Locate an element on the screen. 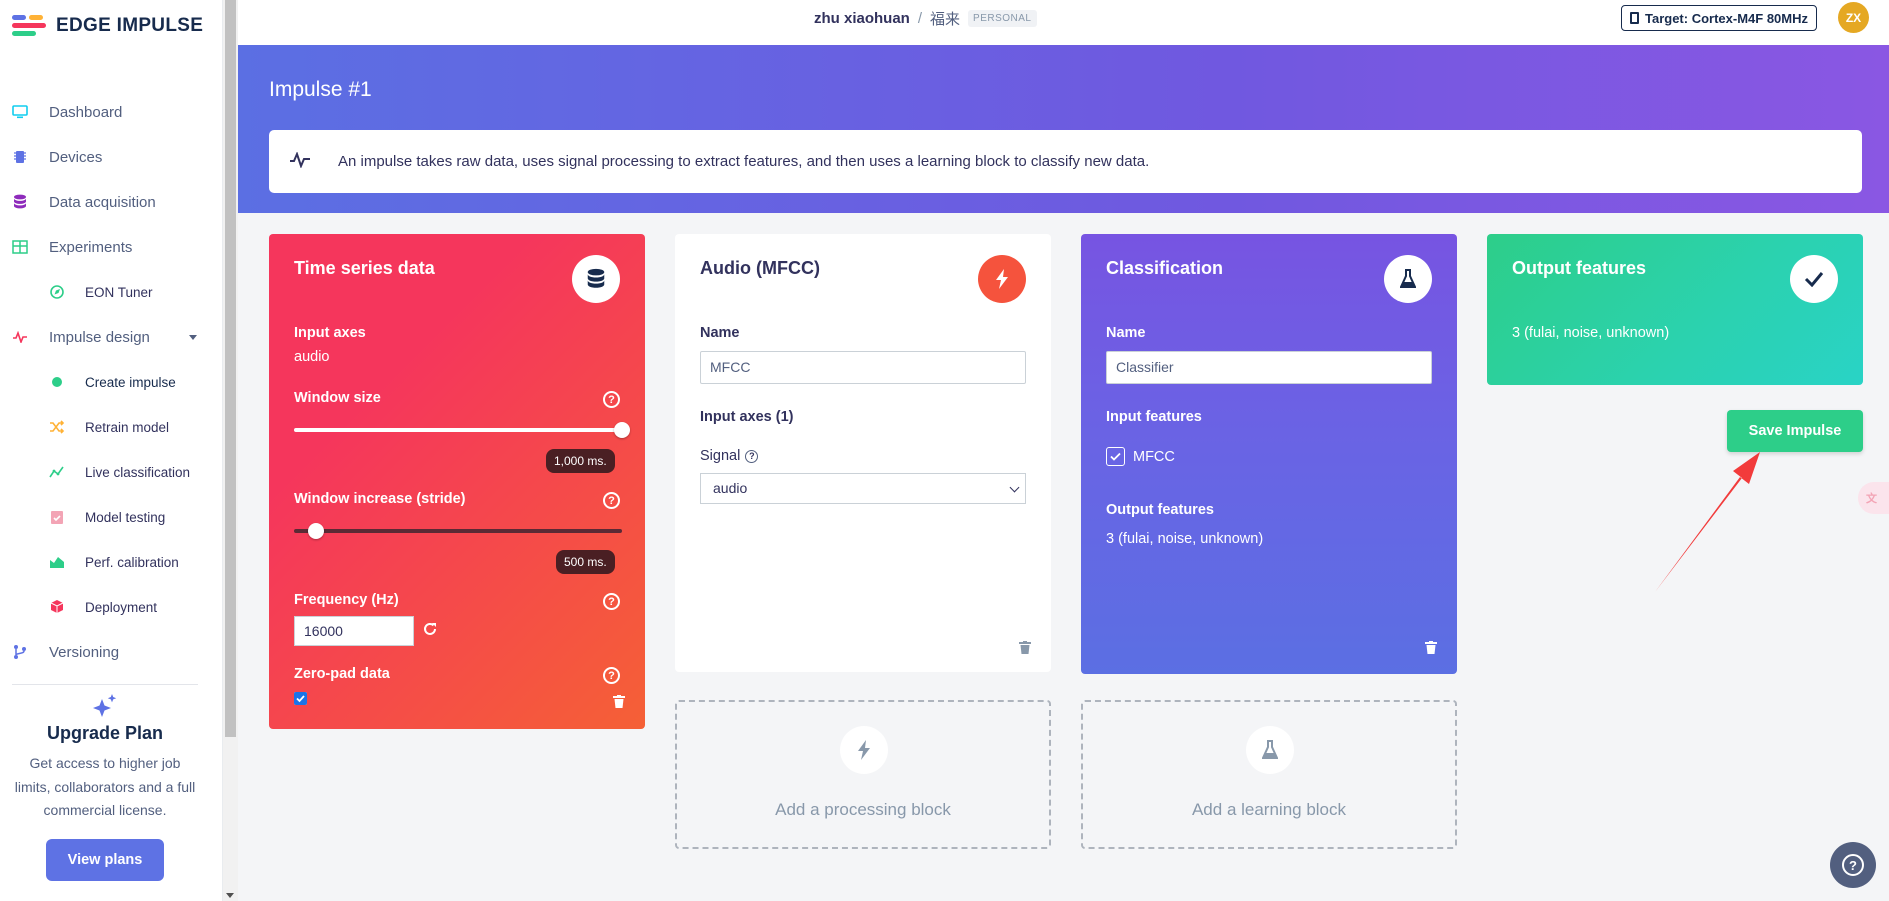 The width and height of the screenshot is (1889, 901). bolt-icon is located at coordinates (1002, 279).